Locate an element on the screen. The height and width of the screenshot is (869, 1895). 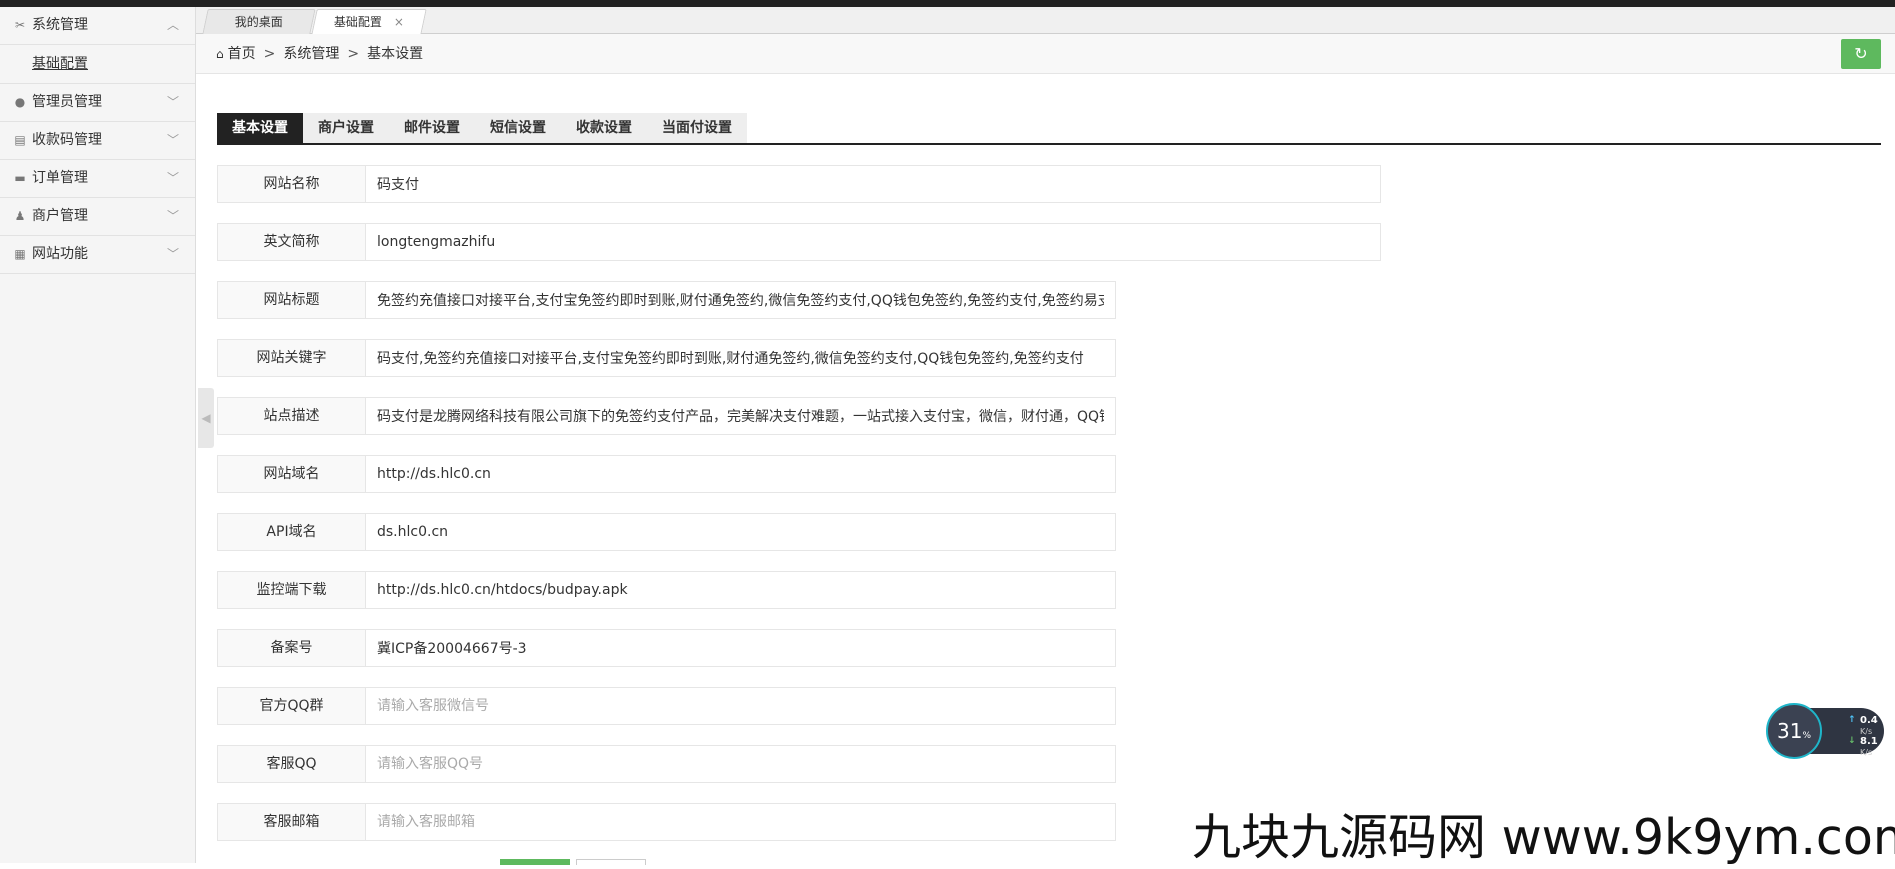
service-qq-label: 客服QQ is located at coordinates (291, 764).